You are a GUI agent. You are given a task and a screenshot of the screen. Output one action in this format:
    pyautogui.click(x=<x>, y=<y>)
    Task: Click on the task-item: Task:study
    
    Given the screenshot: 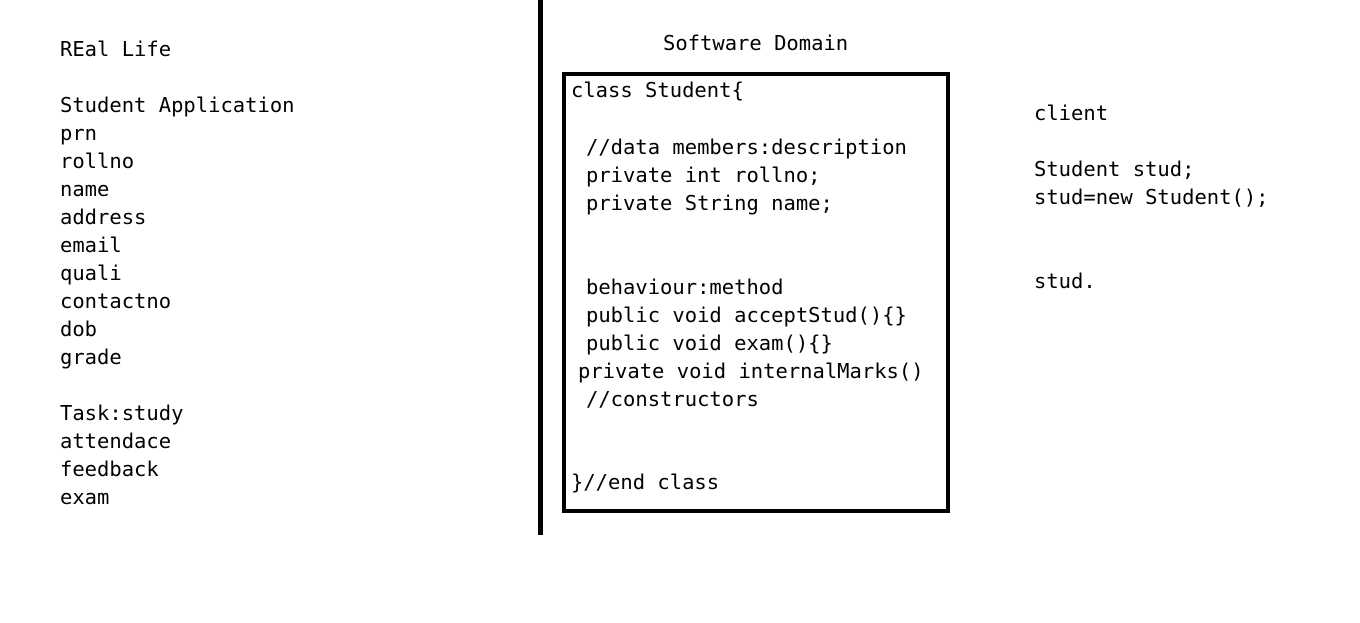 What is the action you would take?
    pyautogui.click(x=122, y=413)
    